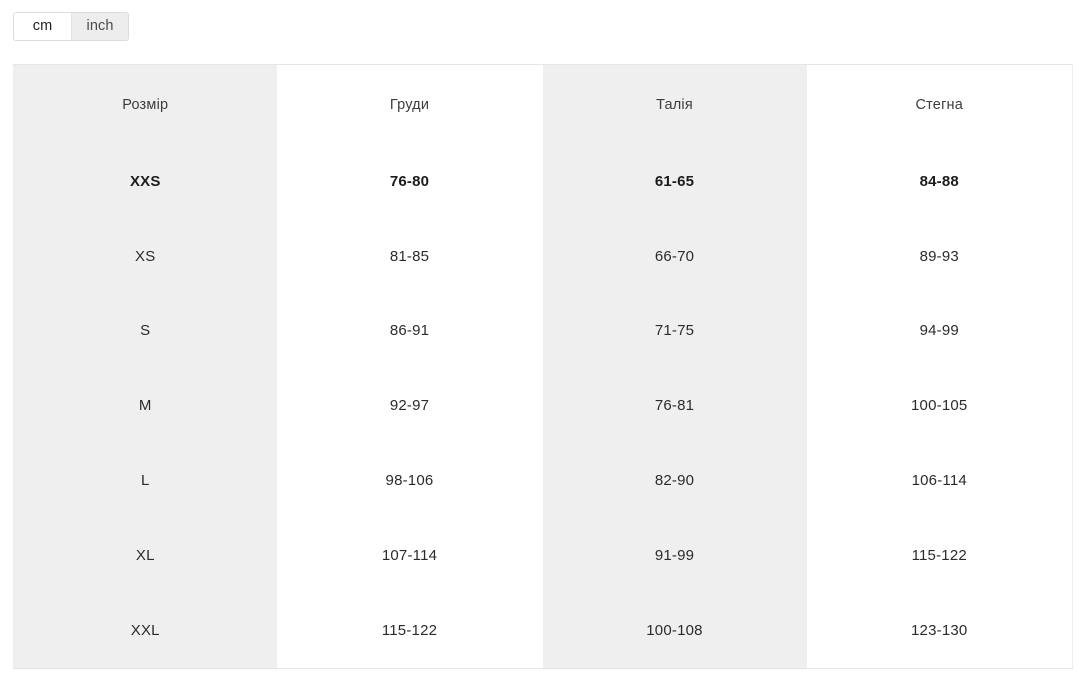 The height and width of the screenshot is (680, 1085). I want to click on cell-chest: 107-114, so click(409, 555).